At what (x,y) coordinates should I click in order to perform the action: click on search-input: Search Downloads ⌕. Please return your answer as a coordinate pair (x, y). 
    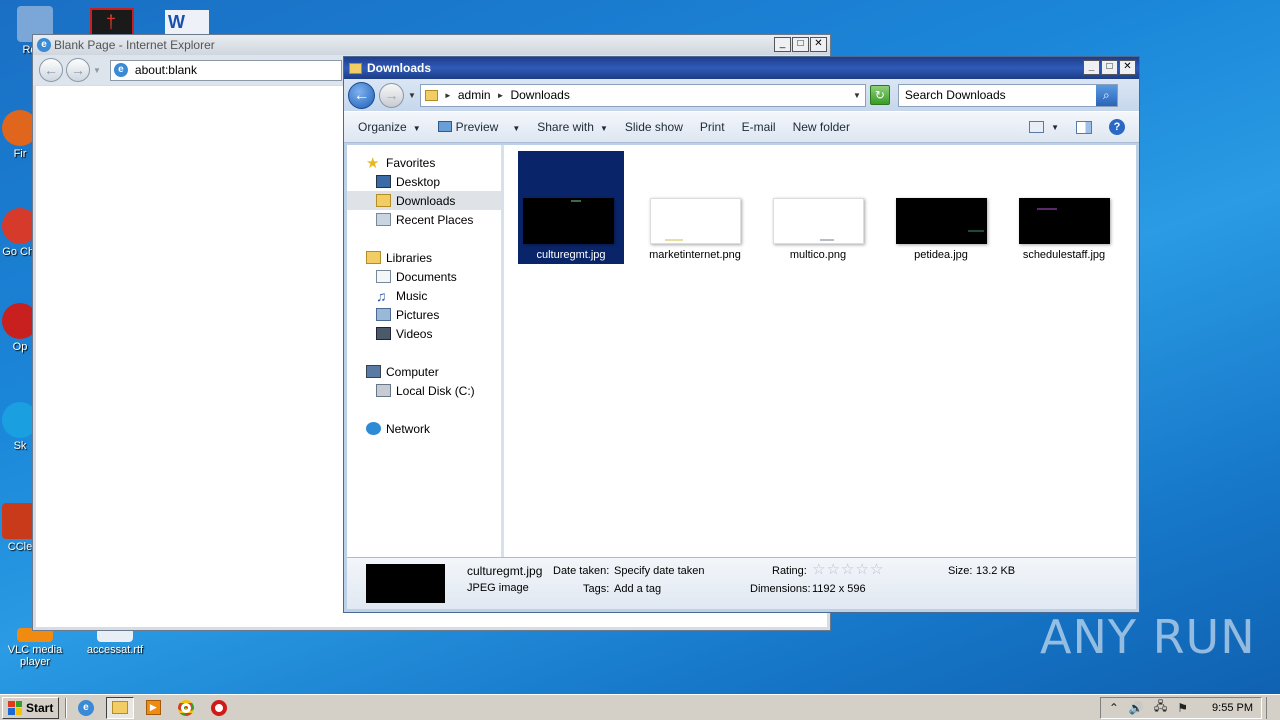
    Looking at the image, I should click on (1007, 95).